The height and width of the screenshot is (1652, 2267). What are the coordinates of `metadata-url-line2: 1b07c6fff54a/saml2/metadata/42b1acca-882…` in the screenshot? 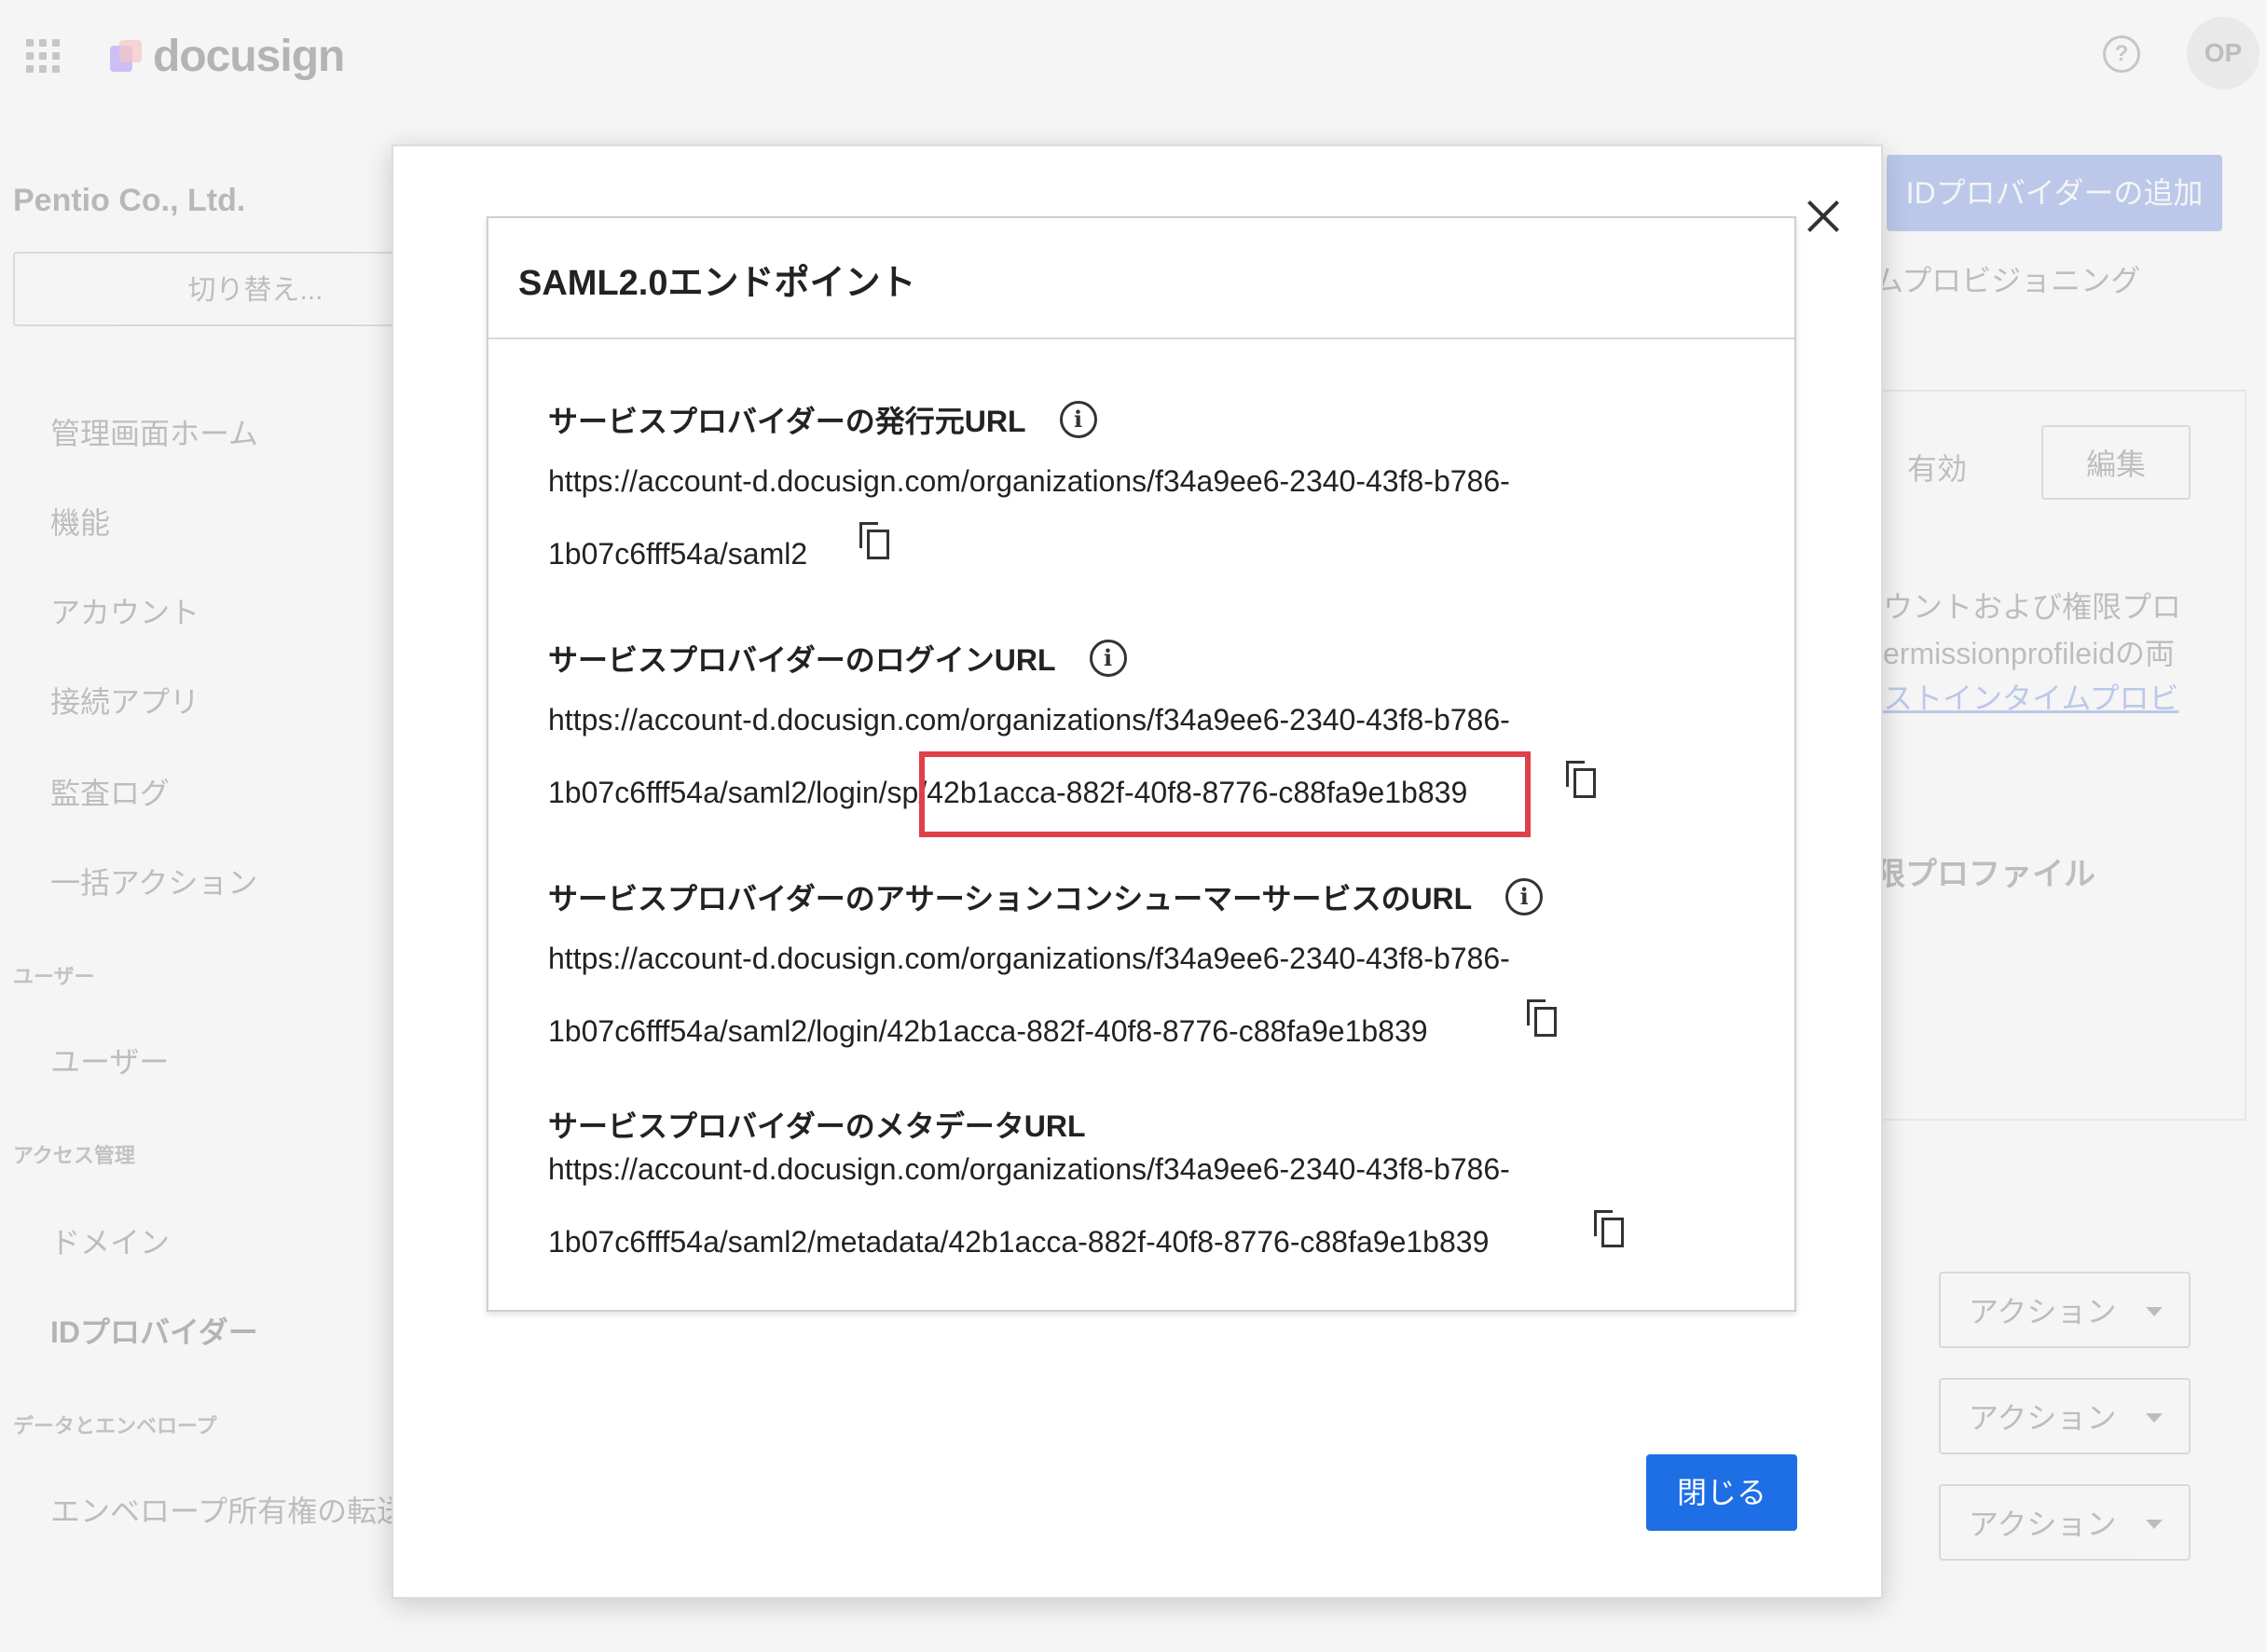 It's located at (1019, 1242).